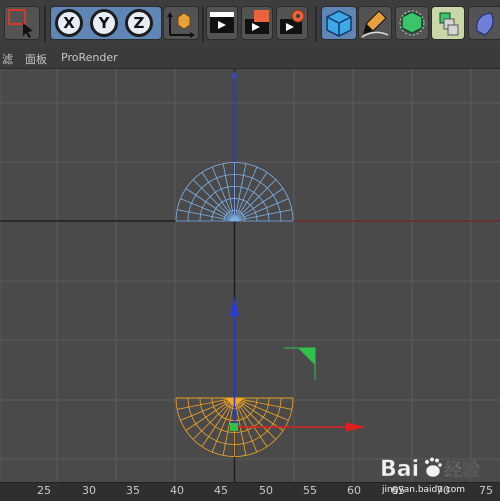  What do you see at coordinates (462, 470) in the screenshot?
I see `watermark-cn: 经验` at bounding box center [462, 470].